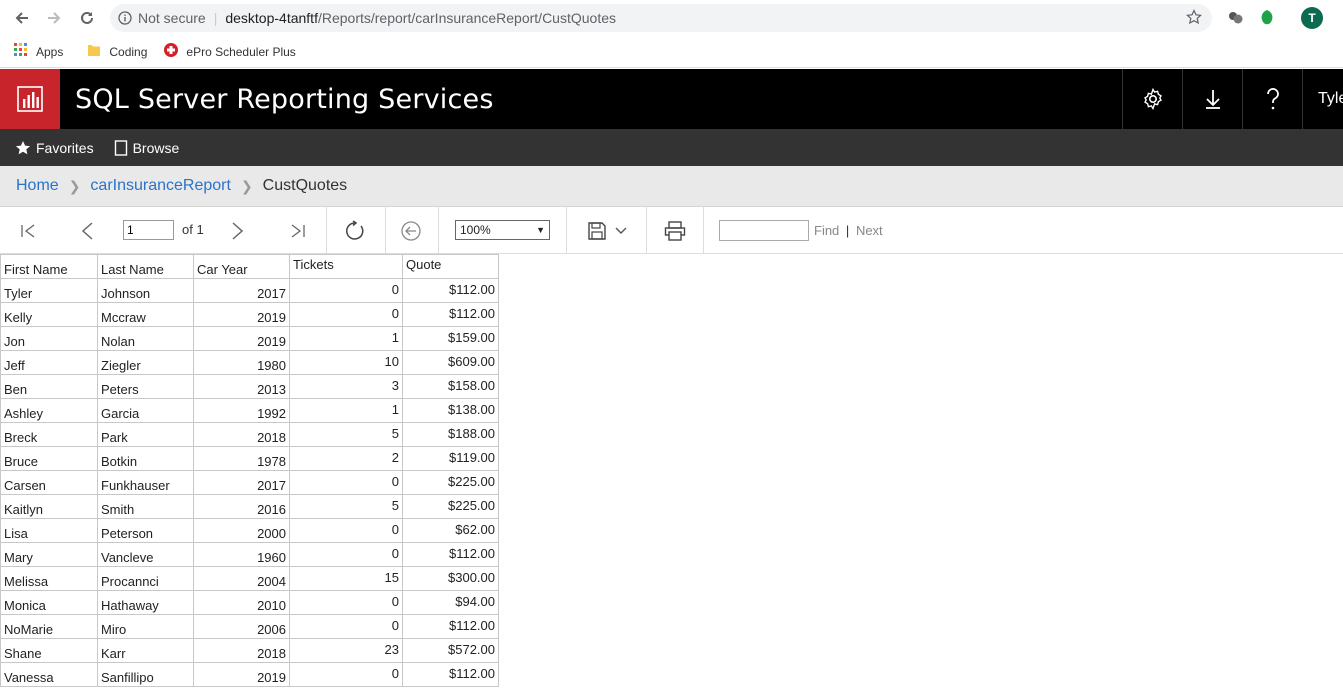 This screenshot has width=1343, height=690. What do you see at coordinates (249, 410) in the screenshot?
I see `table-row: Ashley Garcia 1992 1 $138.00` at bounding box center [249, 410].